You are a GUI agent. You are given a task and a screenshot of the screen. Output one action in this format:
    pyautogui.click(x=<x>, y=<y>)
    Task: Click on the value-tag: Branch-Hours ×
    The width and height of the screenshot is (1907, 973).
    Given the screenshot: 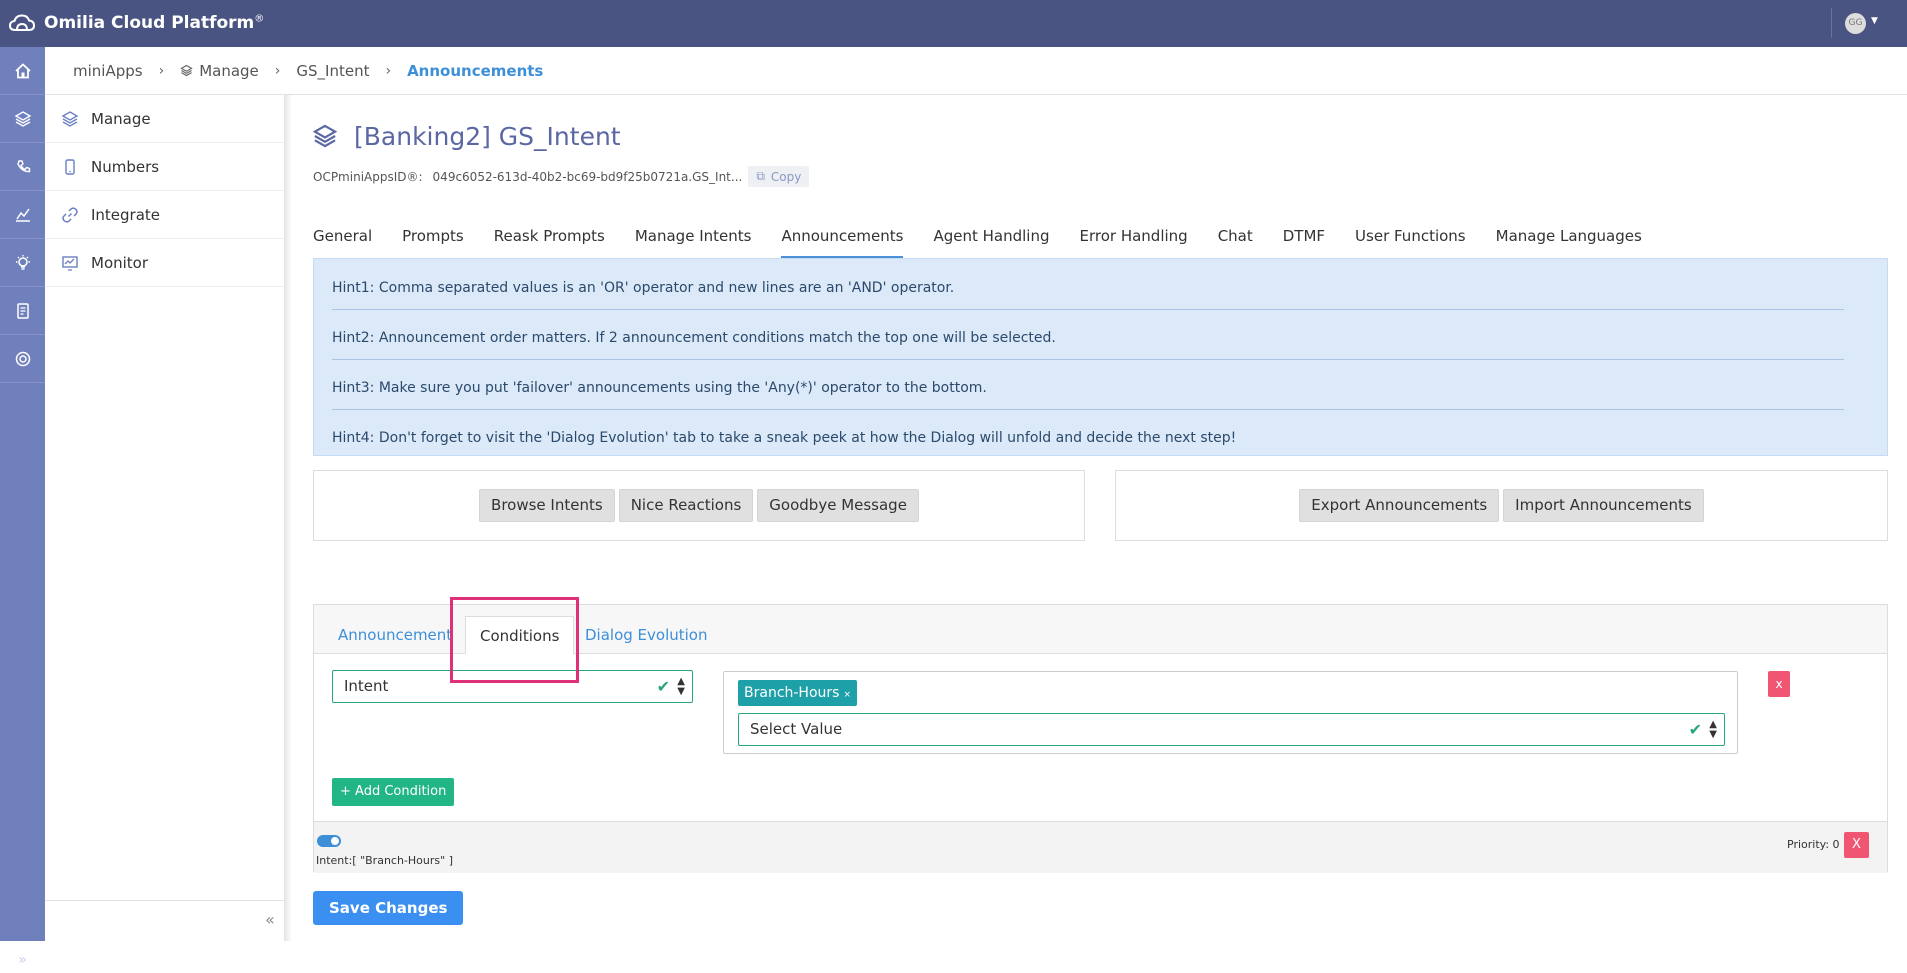 What is the action you would take?
    pyautogui.click(x=797, y=693)
    